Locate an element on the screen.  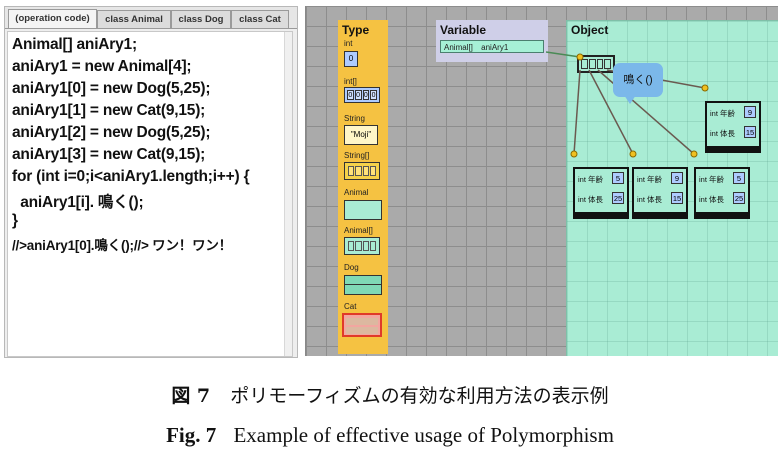
code-line: Animal[] aniAry1; is located at coordinates (74, 44).